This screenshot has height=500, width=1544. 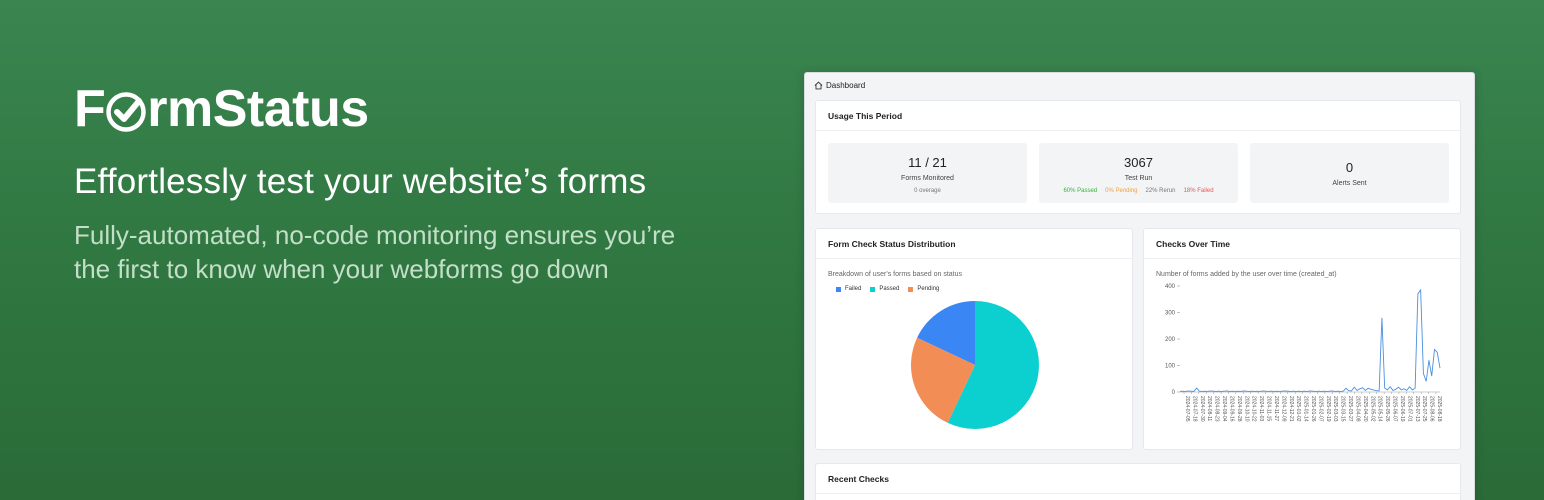 What do you see at coordinates (845, 85) in the screenshot?
I see `breadcrumb-dashboard: Dashboard` at bounding box center [845, 85].